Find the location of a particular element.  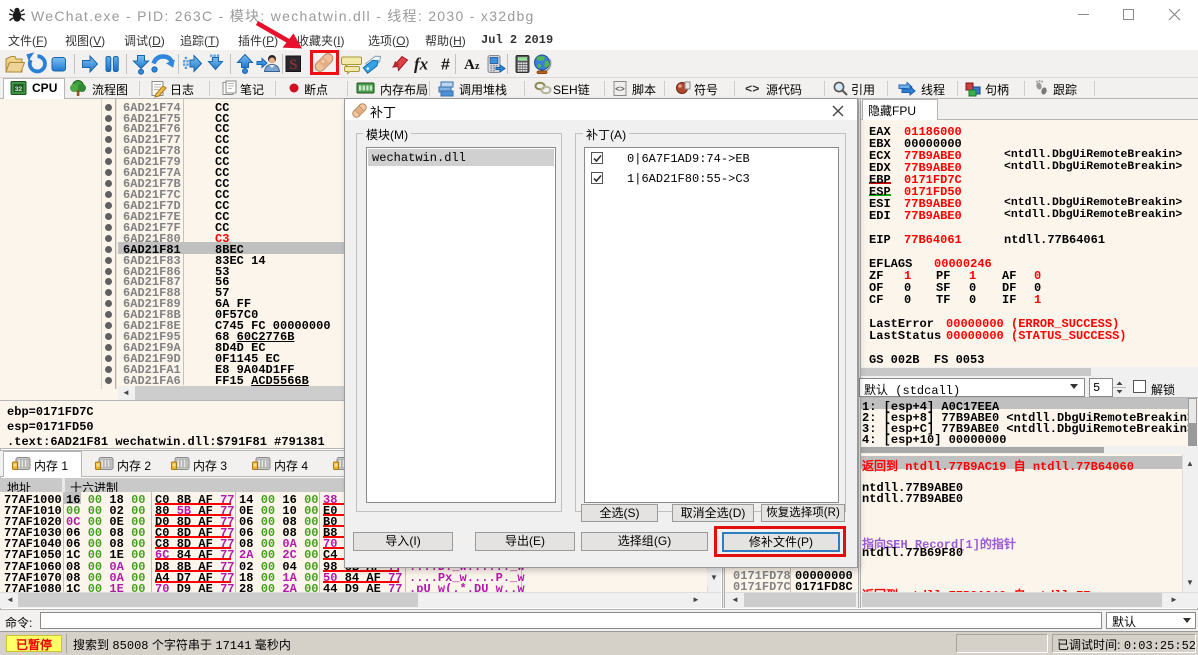

svg-text: A is located at coordinates (469, 65).